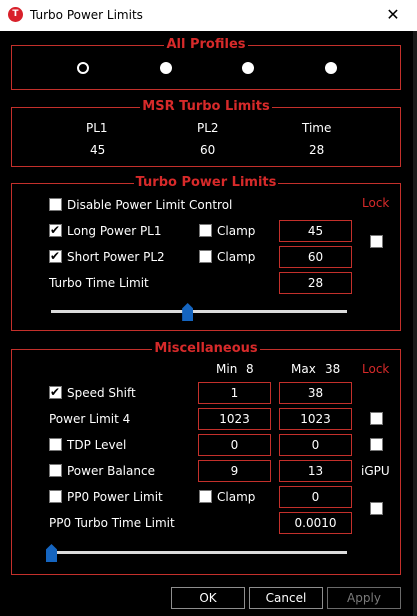 The image size is (417, 616). What do you see at coordinates (206, 182) in the screenshot?
I see `turbo-title: Turbo Power Limits` at bounding box center [206, 182].